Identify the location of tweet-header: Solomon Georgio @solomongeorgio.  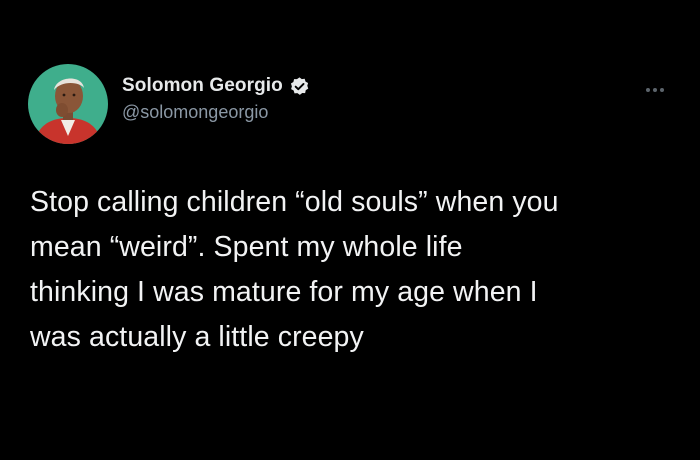
(169, 104).